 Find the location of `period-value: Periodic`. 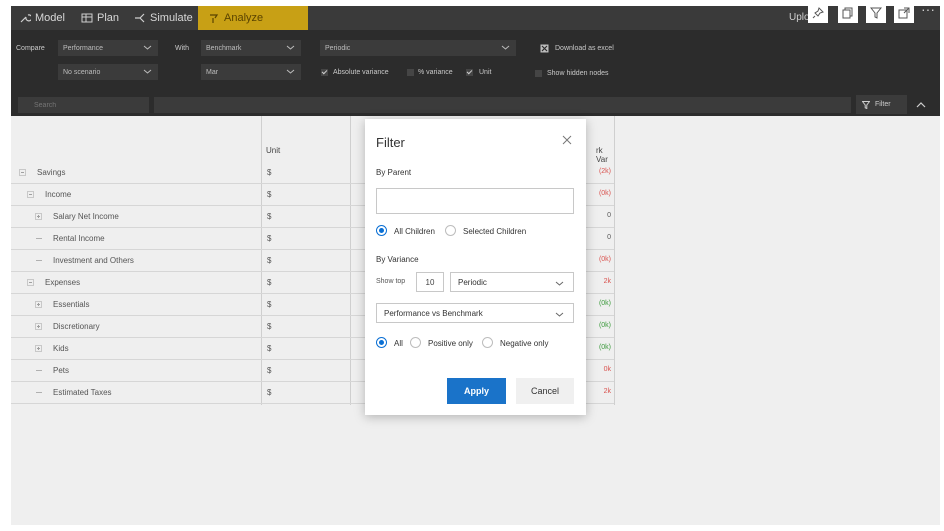

period-value: Periodic is located at coordinates (338, 48).